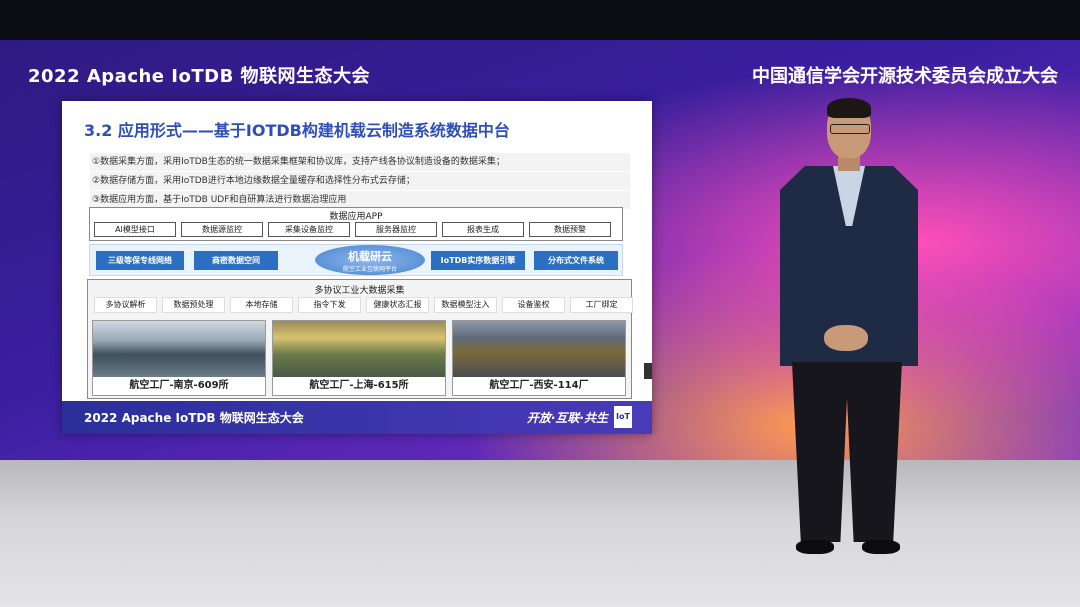 The height and width of the screenshot is (607, 1080). I want to click on footer-title: 2022 Apache IoTDB 物联网生态大会, so click(194, 418).